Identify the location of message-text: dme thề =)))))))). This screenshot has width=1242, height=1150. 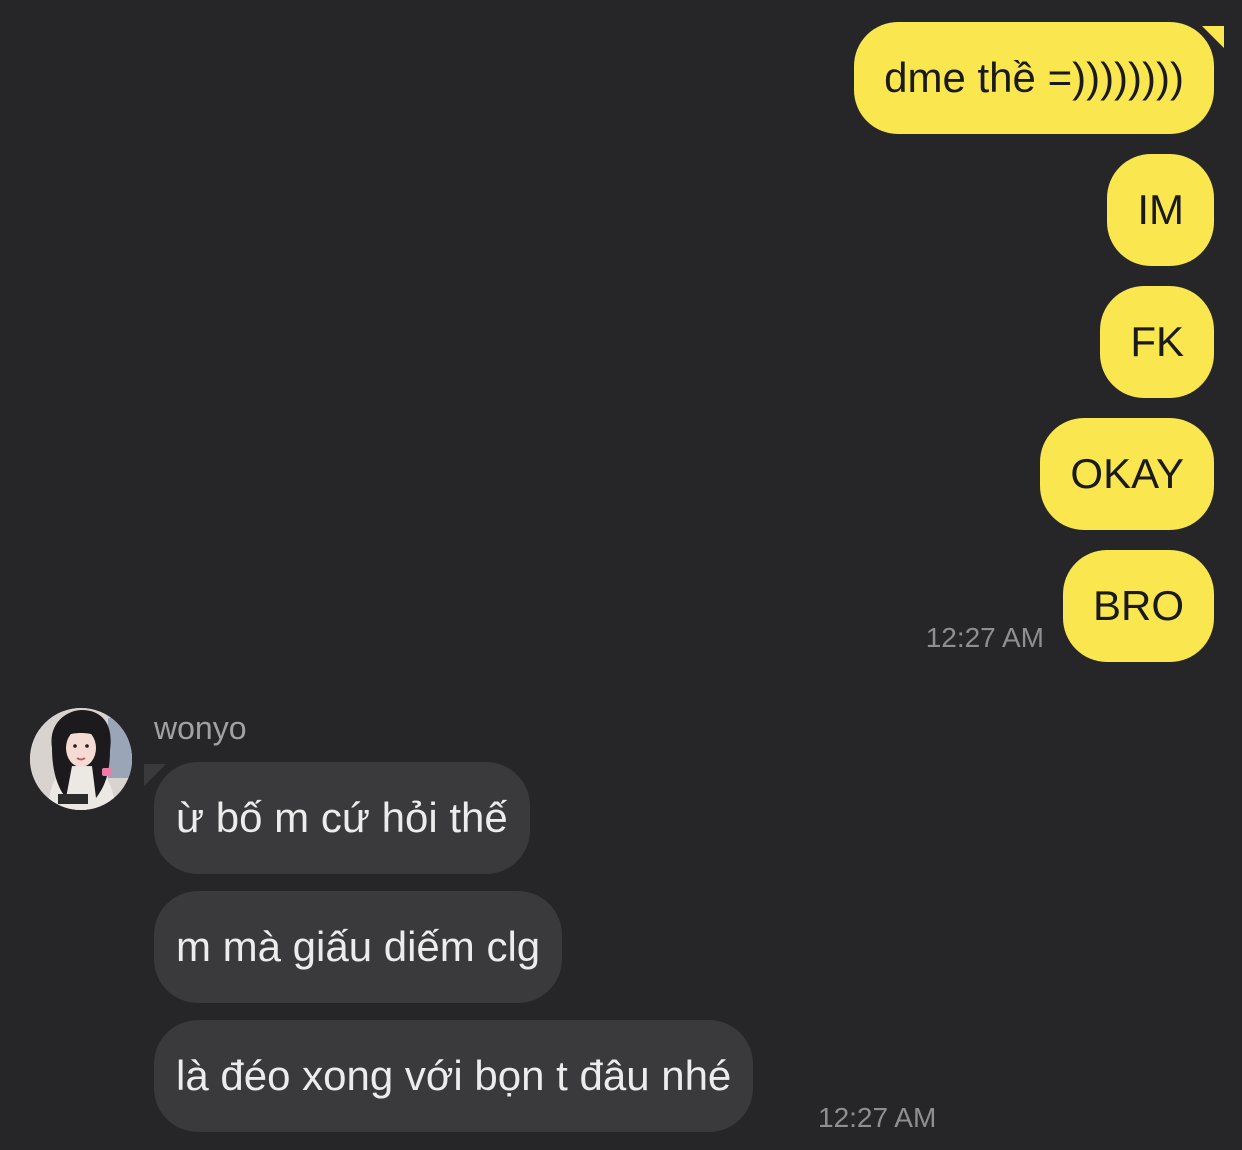
(1034, 77).